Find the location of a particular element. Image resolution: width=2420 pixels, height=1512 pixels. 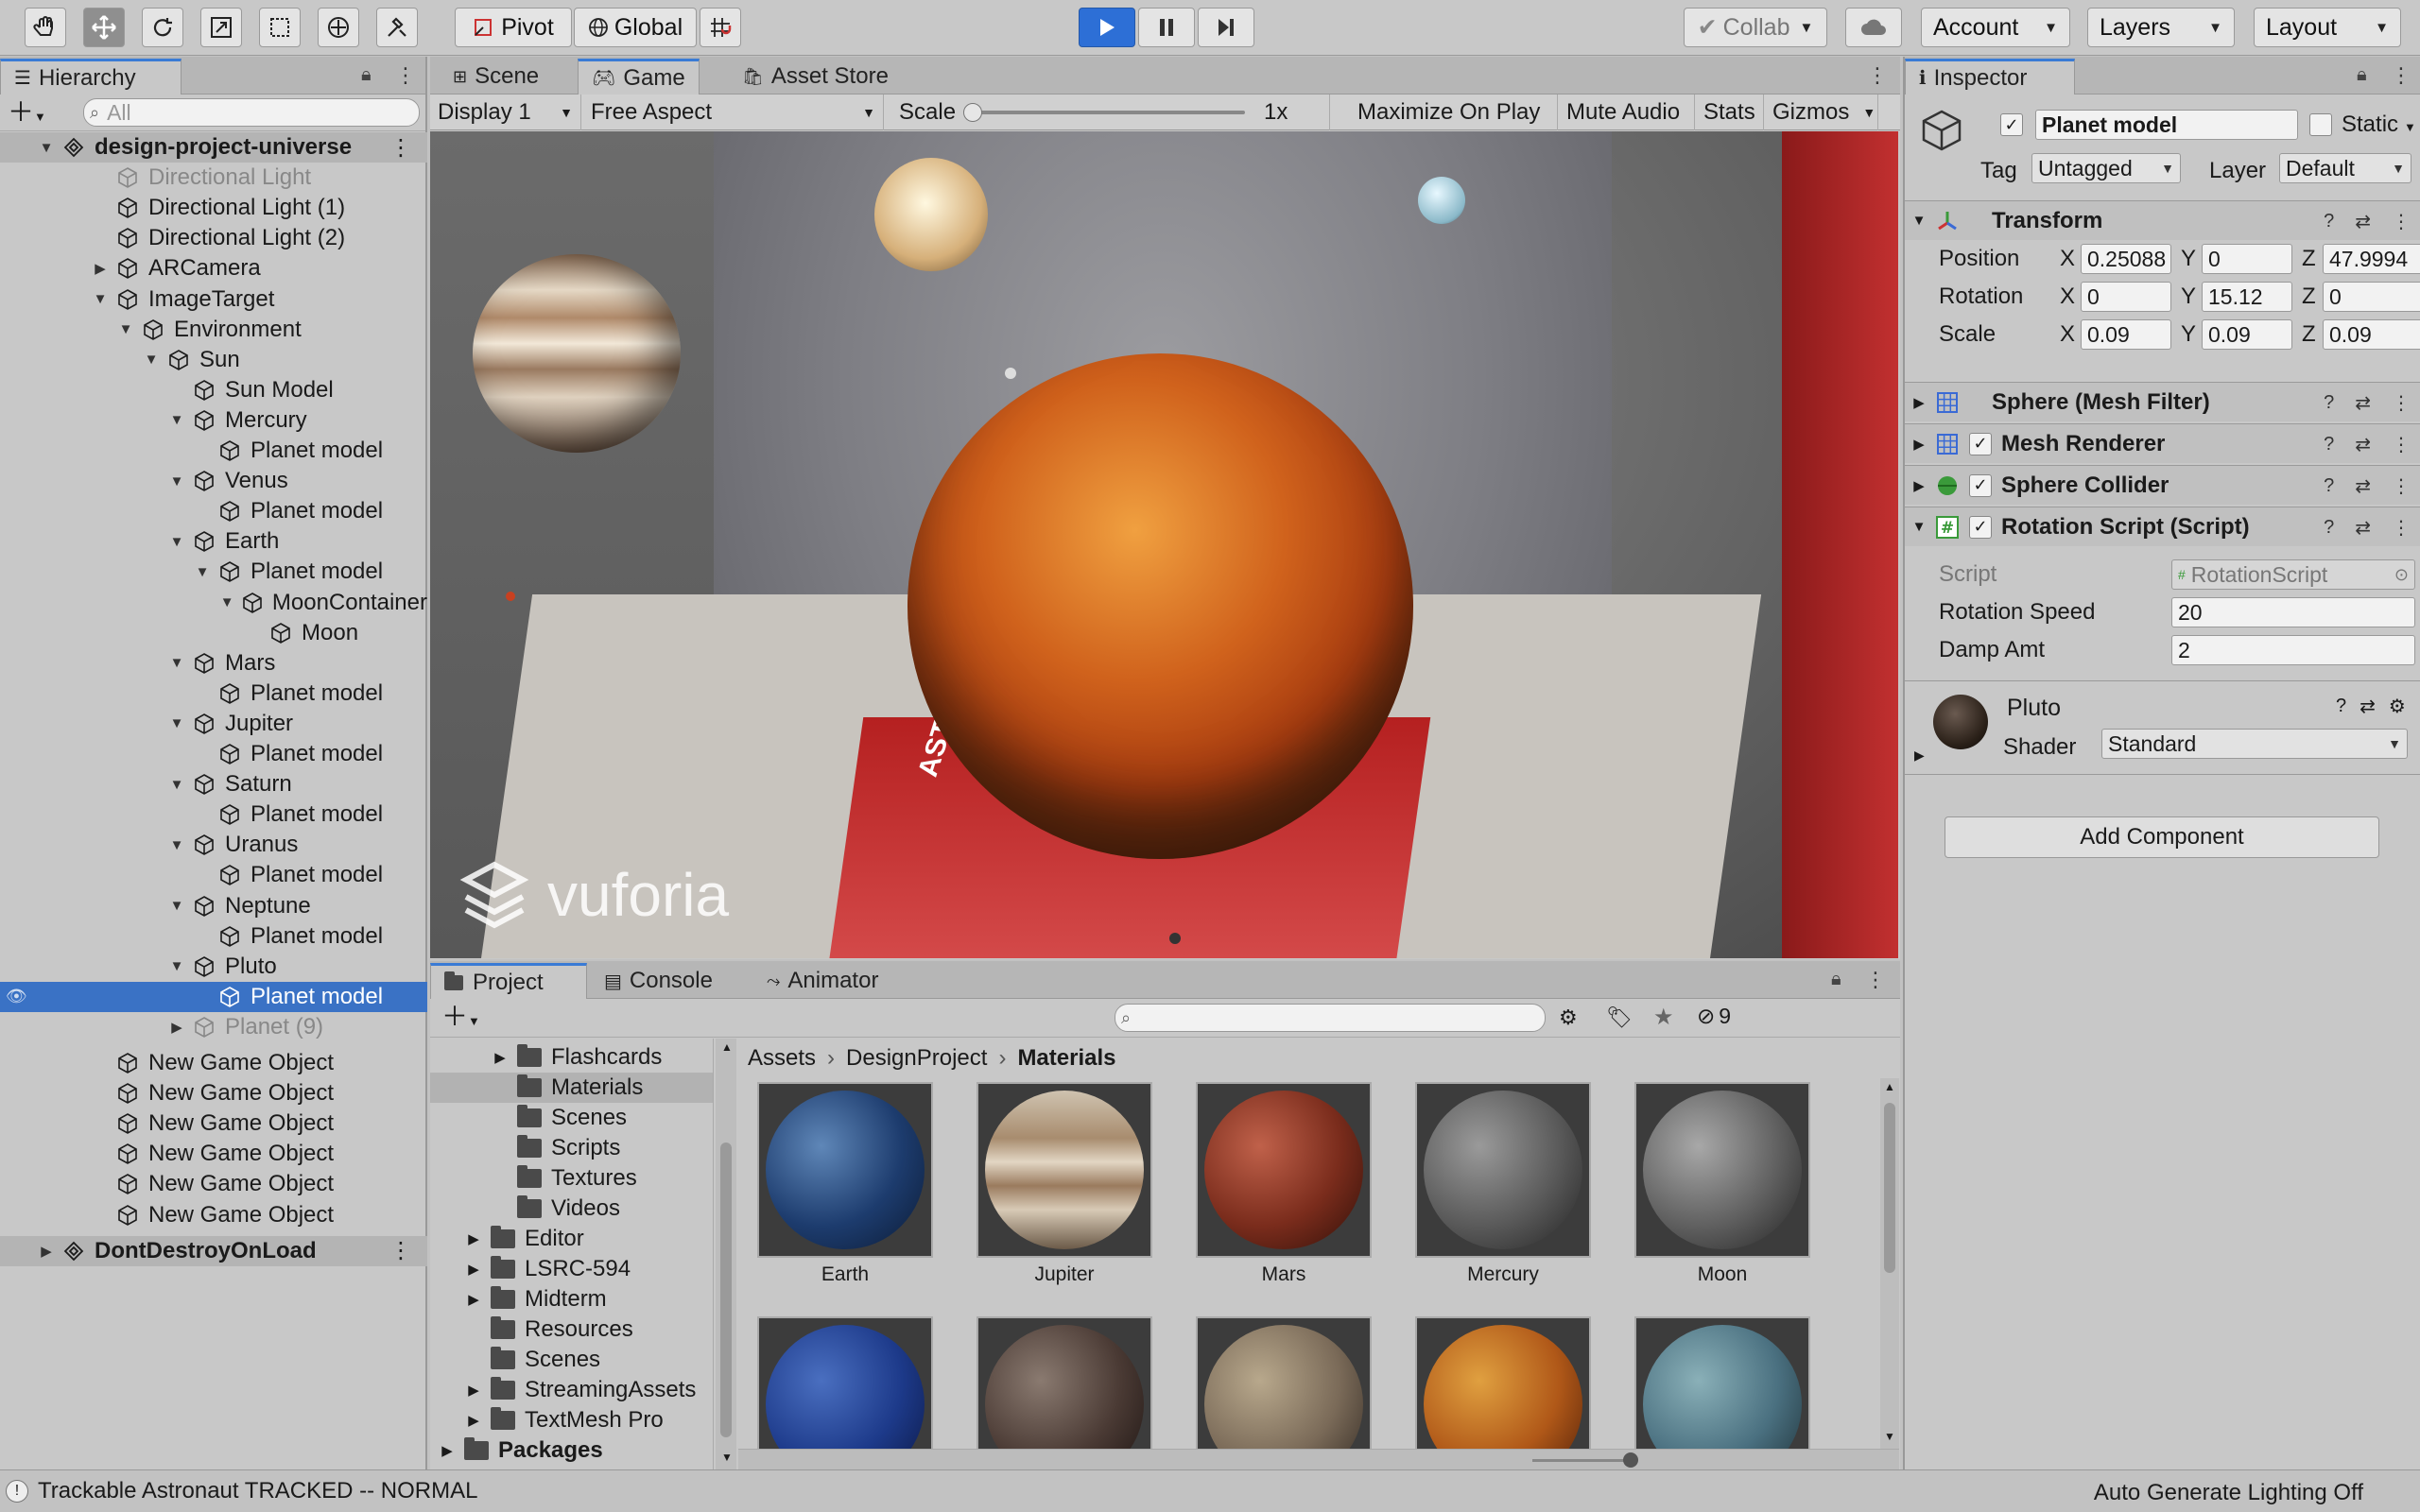

folder-item: ▶ StreamingAssets is located at coordinates (571, 1390).